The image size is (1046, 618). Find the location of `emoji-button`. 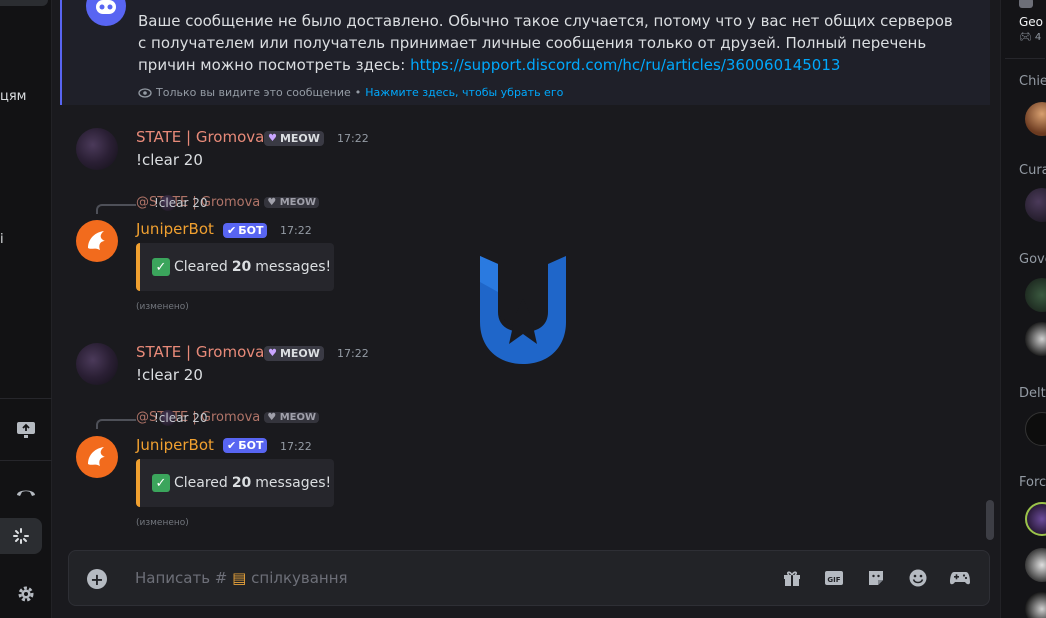

emoji-button is located at coordinates (918, 578).